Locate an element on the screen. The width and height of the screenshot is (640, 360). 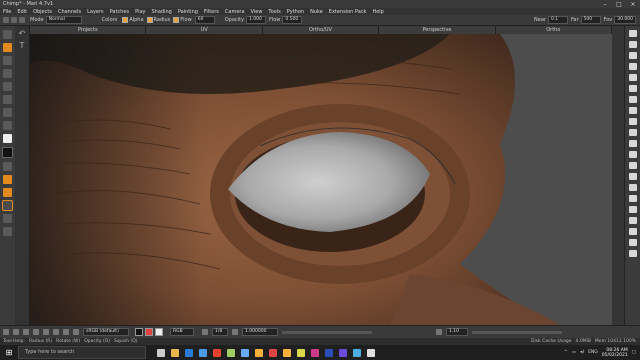
menu-shading: Shading is located at coordinates (162, 12).